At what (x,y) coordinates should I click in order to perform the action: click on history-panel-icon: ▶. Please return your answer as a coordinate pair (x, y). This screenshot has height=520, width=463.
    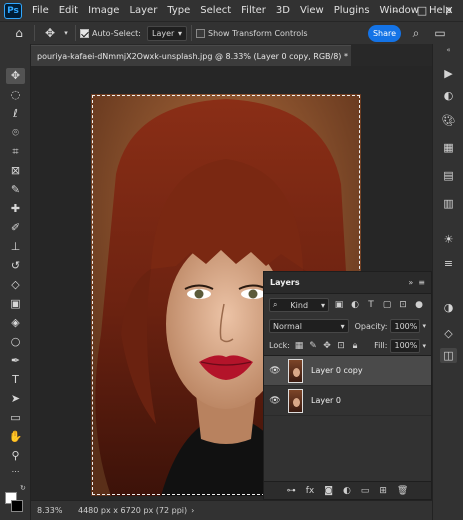
    Looking at the image, I should click on (448, 73).